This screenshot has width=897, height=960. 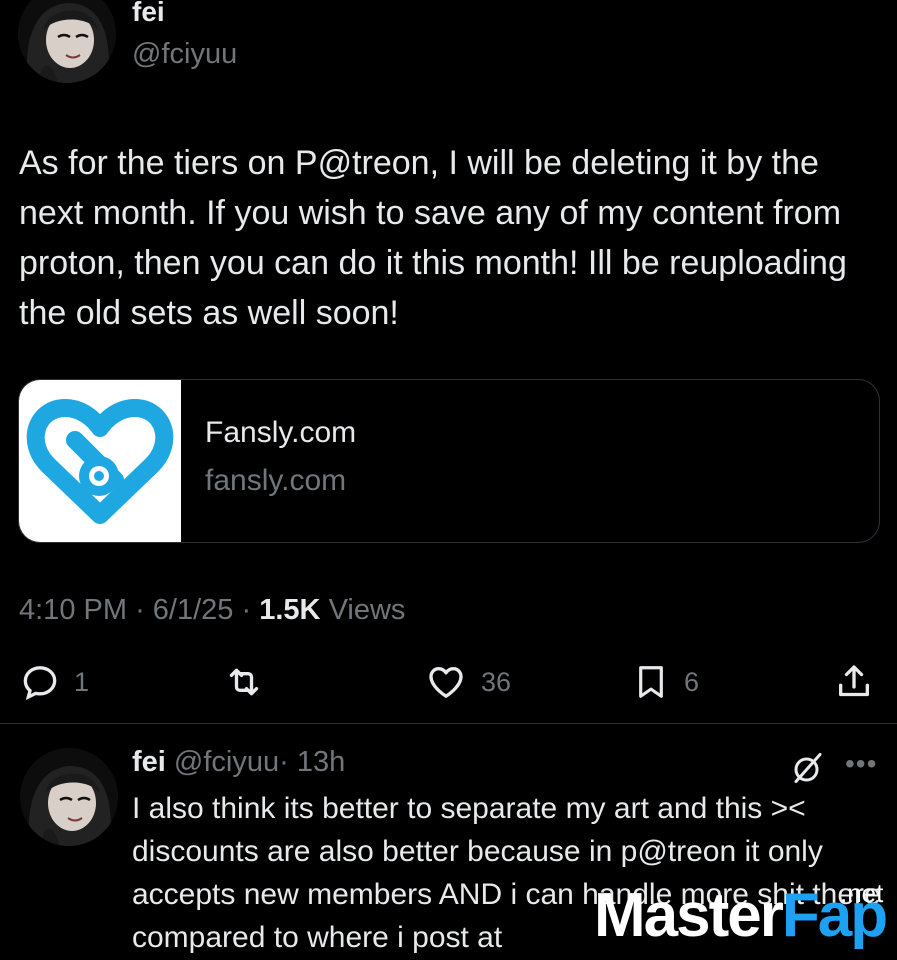 What do you see at coordinates (82, 681) in the screenshot?
I see `reply-count: 1` at bounding box center [82, 681].